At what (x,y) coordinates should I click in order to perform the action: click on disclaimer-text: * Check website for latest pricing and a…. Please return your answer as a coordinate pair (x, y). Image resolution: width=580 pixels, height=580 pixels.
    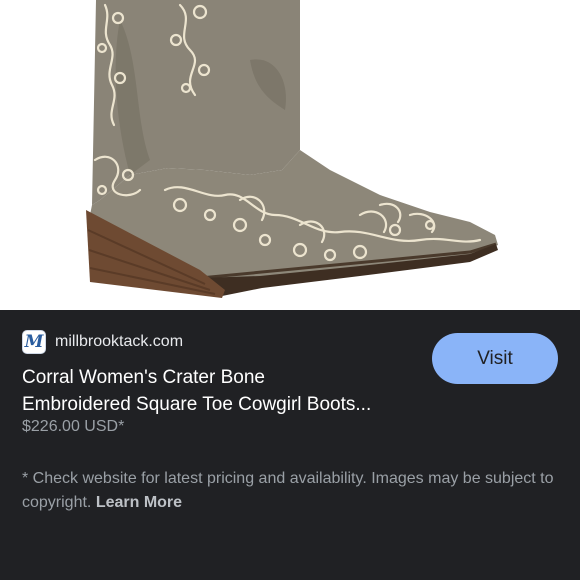
    Looking at the image, I should click on (290, 491).